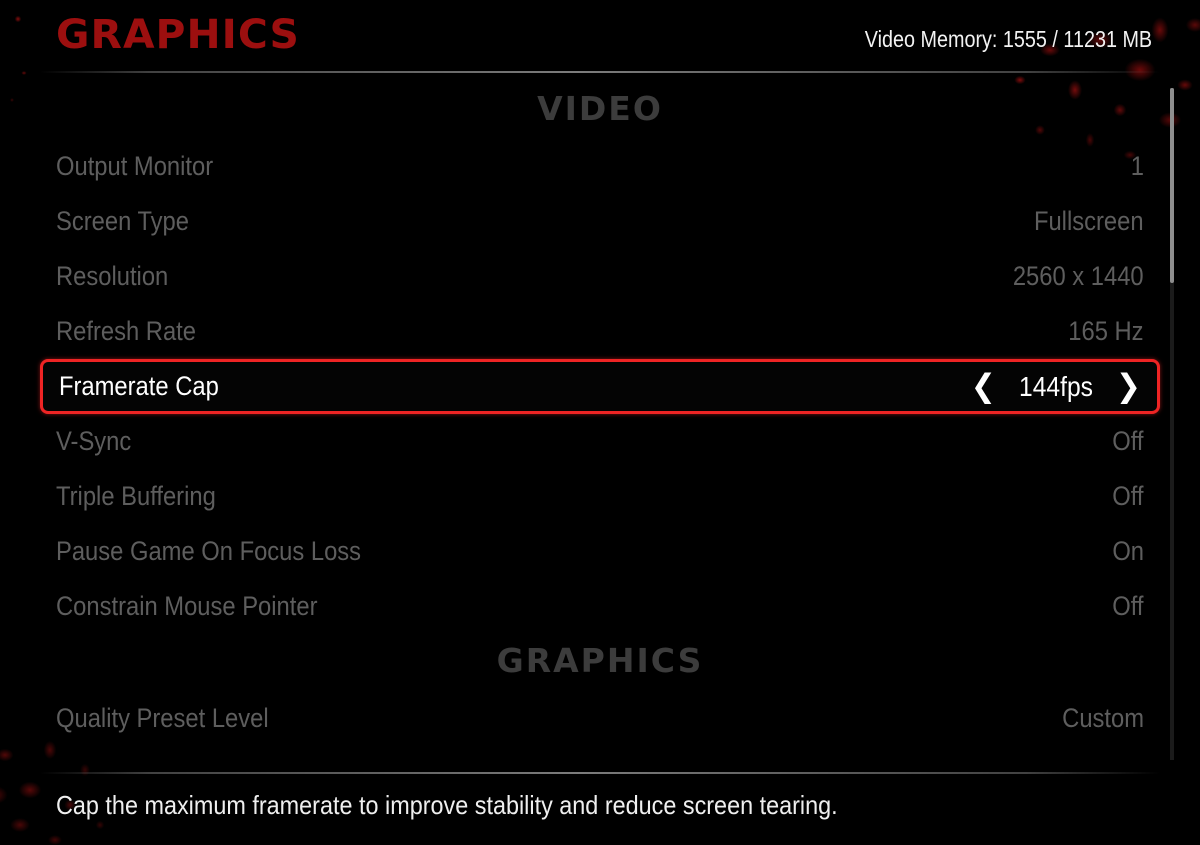  Describe the element at coordinates (1128, 386) in the screenshot. I see `chevron-right-icon: ❯` at that location.